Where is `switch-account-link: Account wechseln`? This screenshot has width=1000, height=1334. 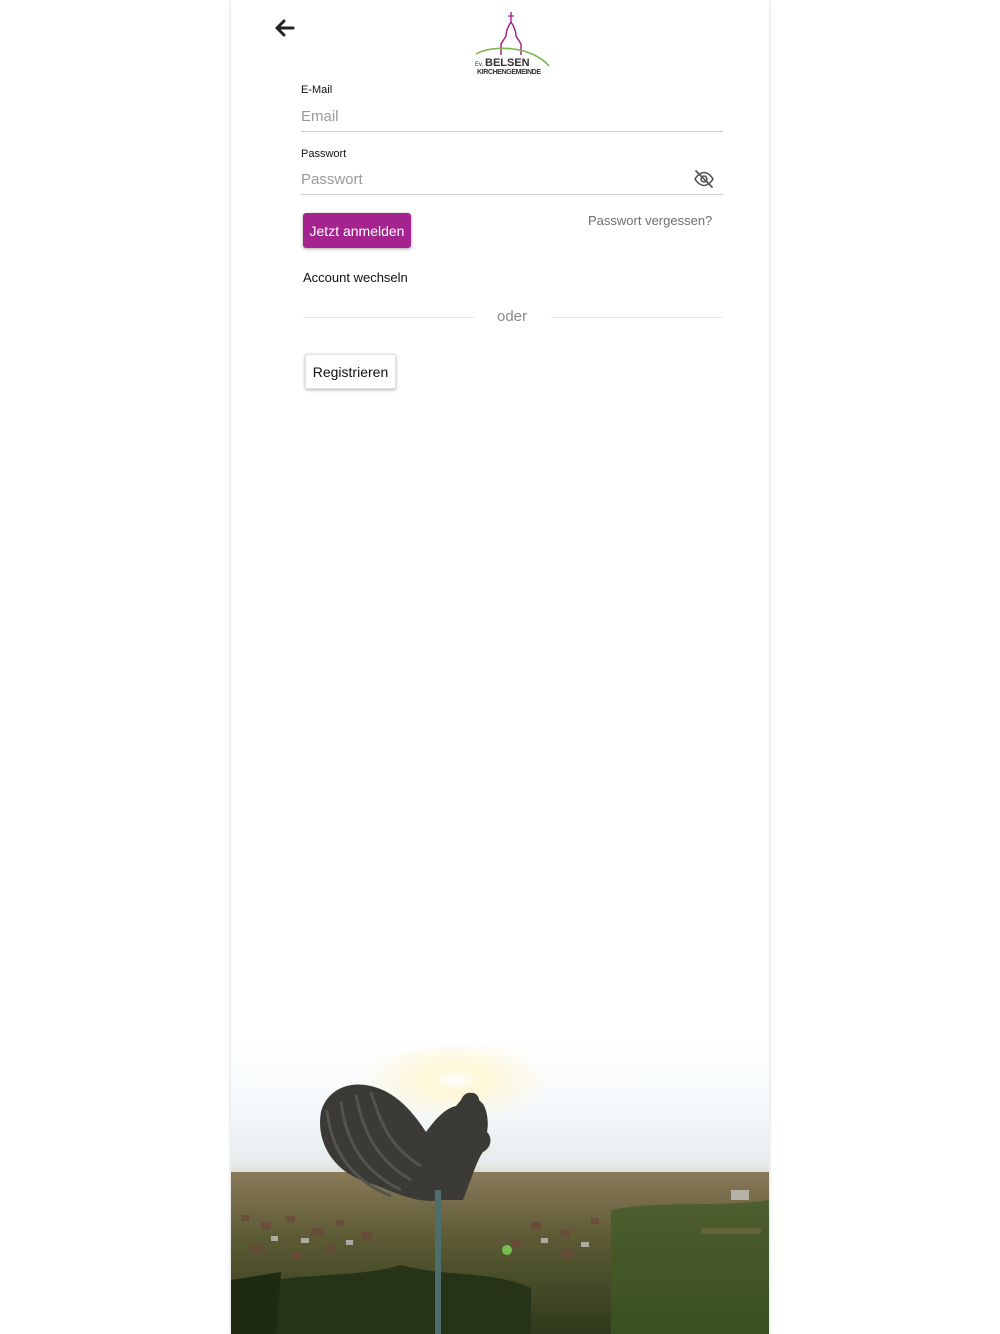
switch-account-link: Account wechseln is located at coordinates (355, 277).